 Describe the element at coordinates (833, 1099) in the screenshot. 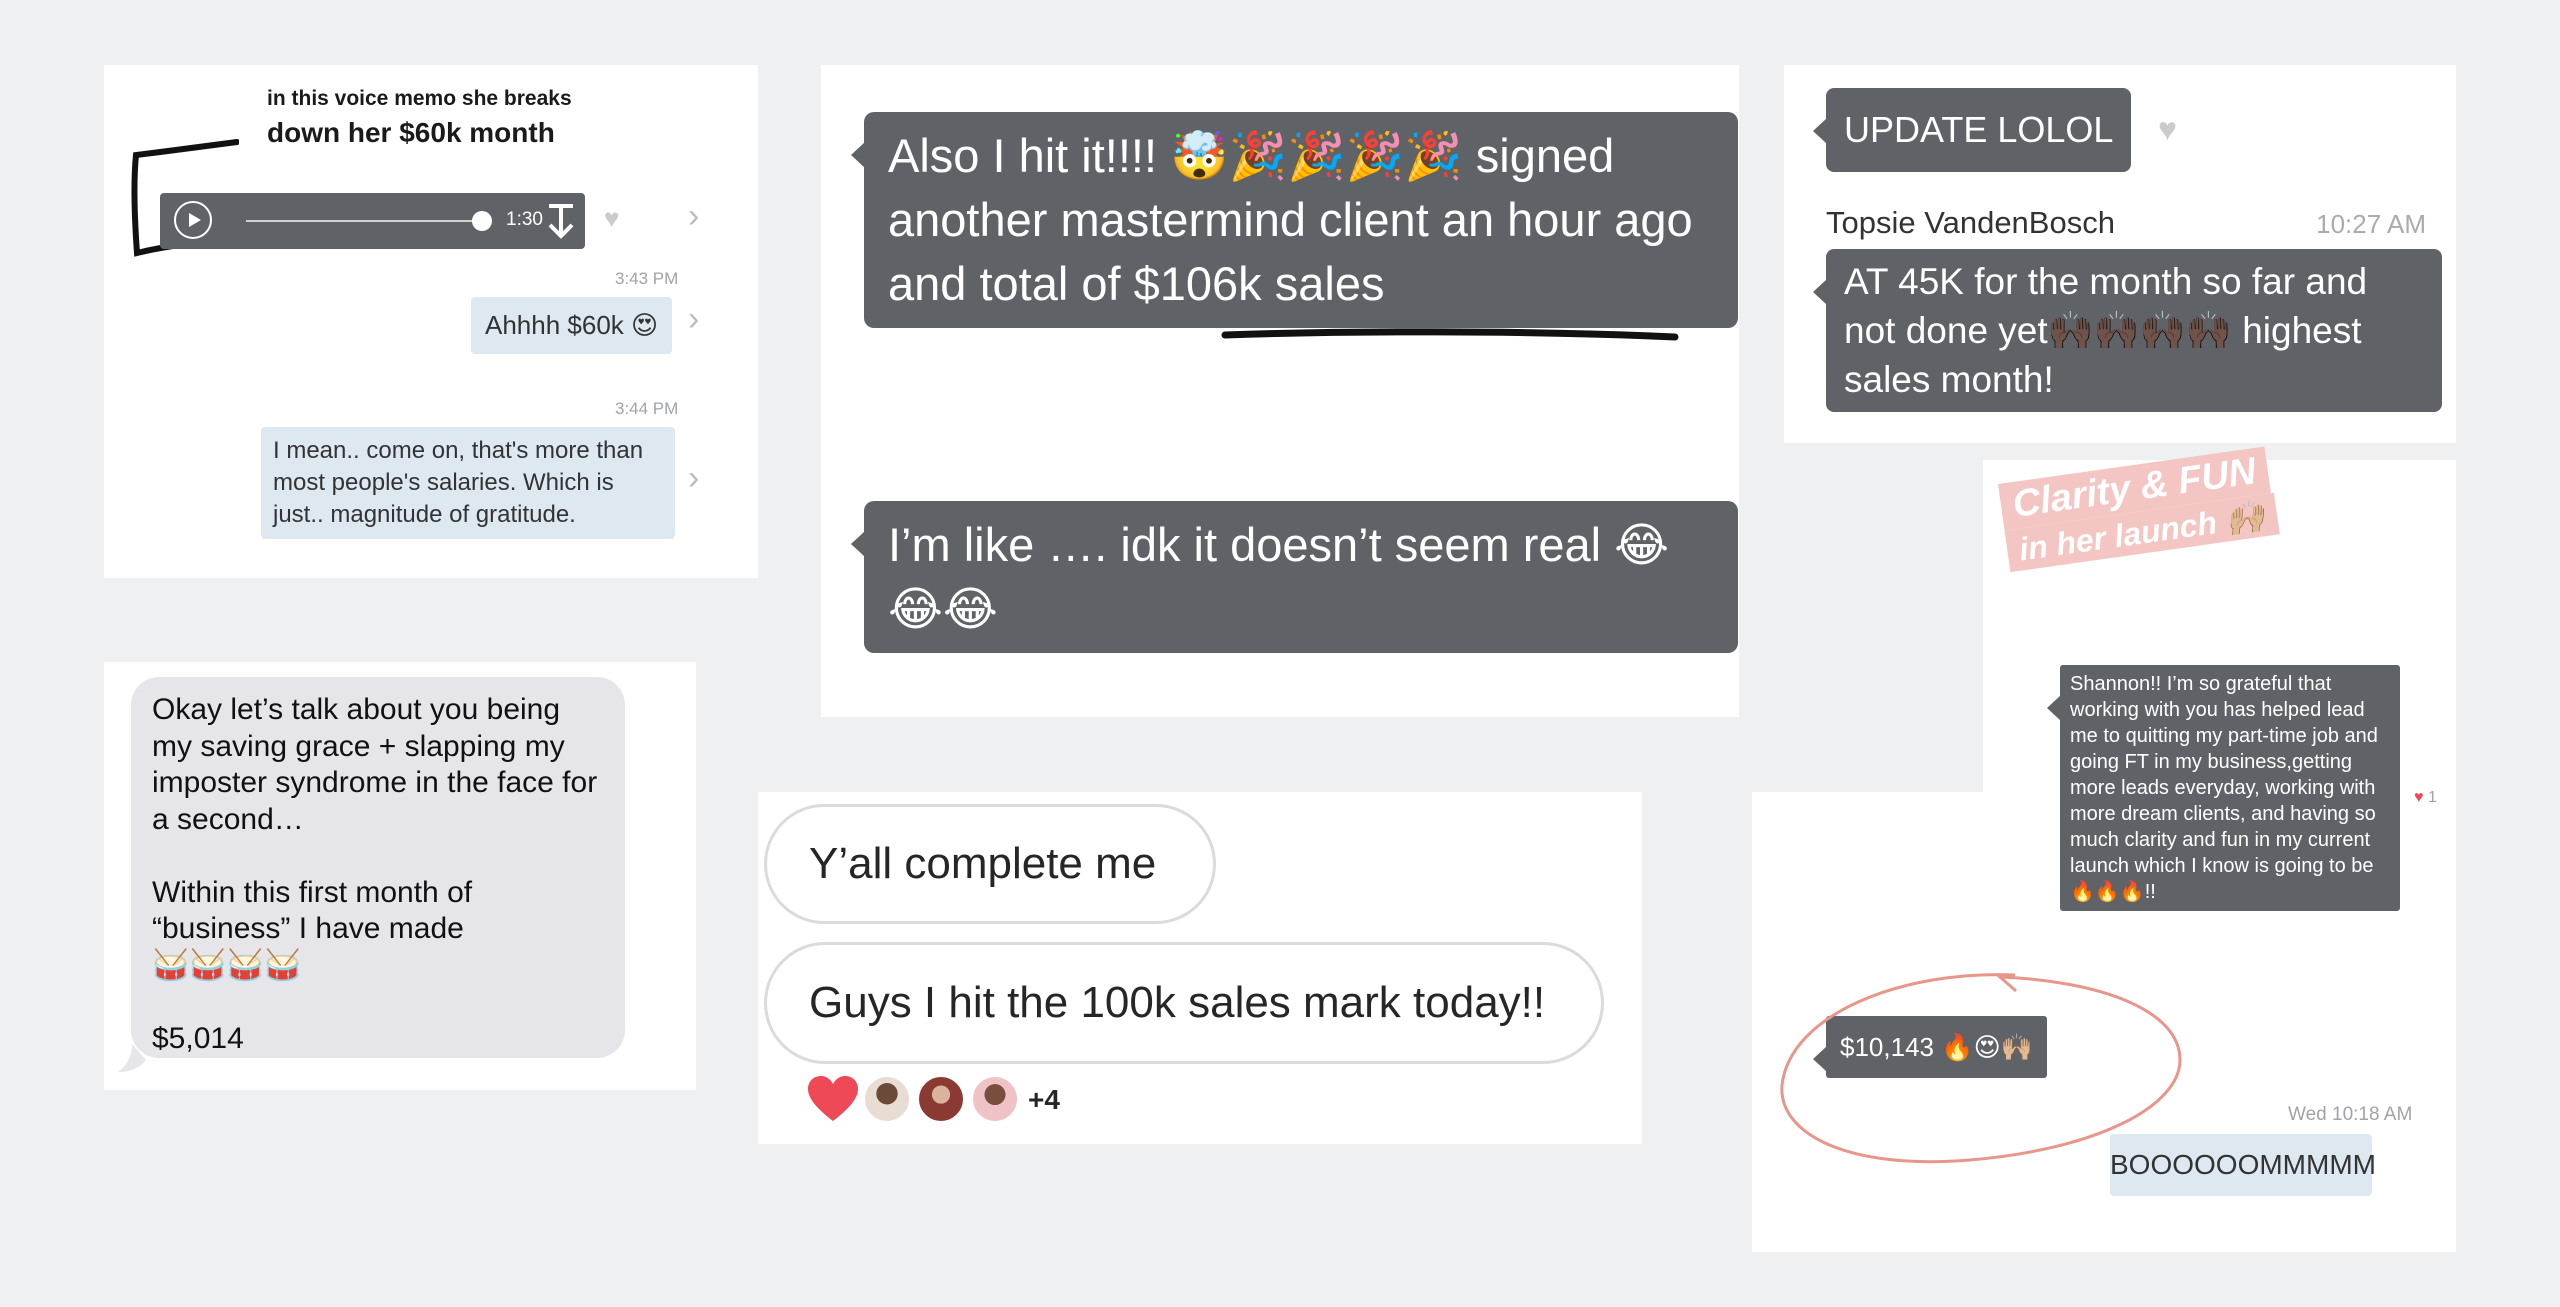

I see `heart-reaction-icon` at that location.